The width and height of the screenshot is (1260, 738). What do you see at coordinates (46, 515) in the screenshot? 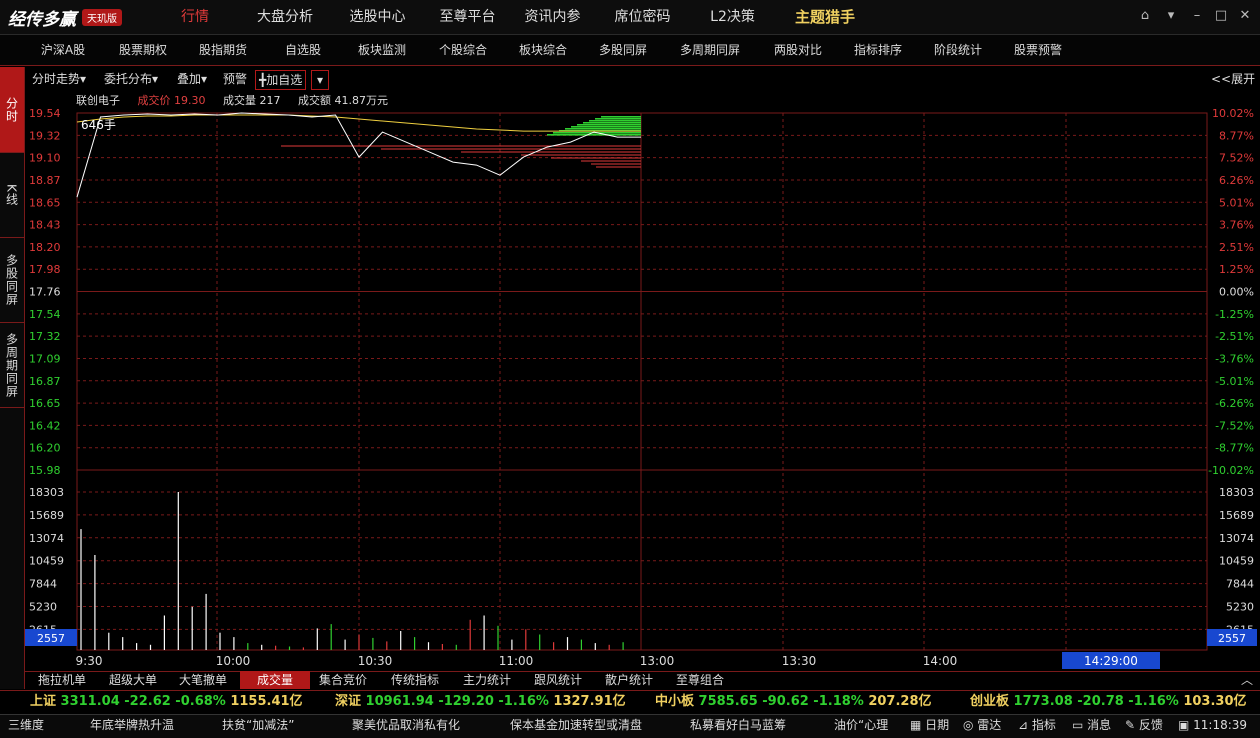
I see `volume-tick-label: 15689` at bounding box center [46, 515].